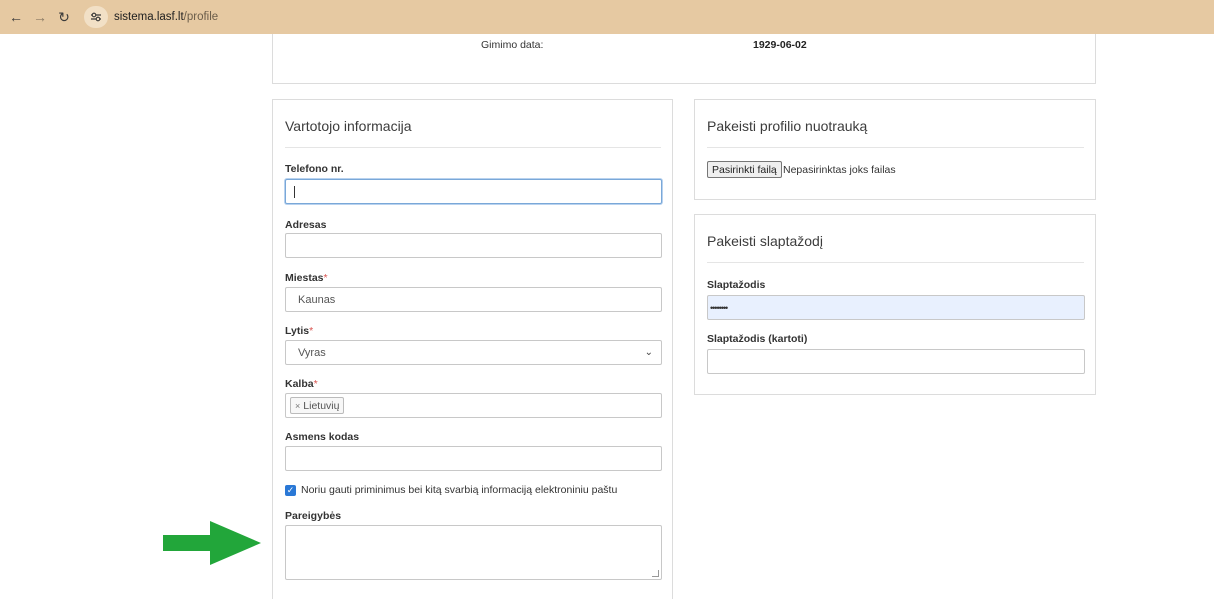  Describe the element at coordinates (473, 552) in the screenshot. I see `duties-textarea` at that location.